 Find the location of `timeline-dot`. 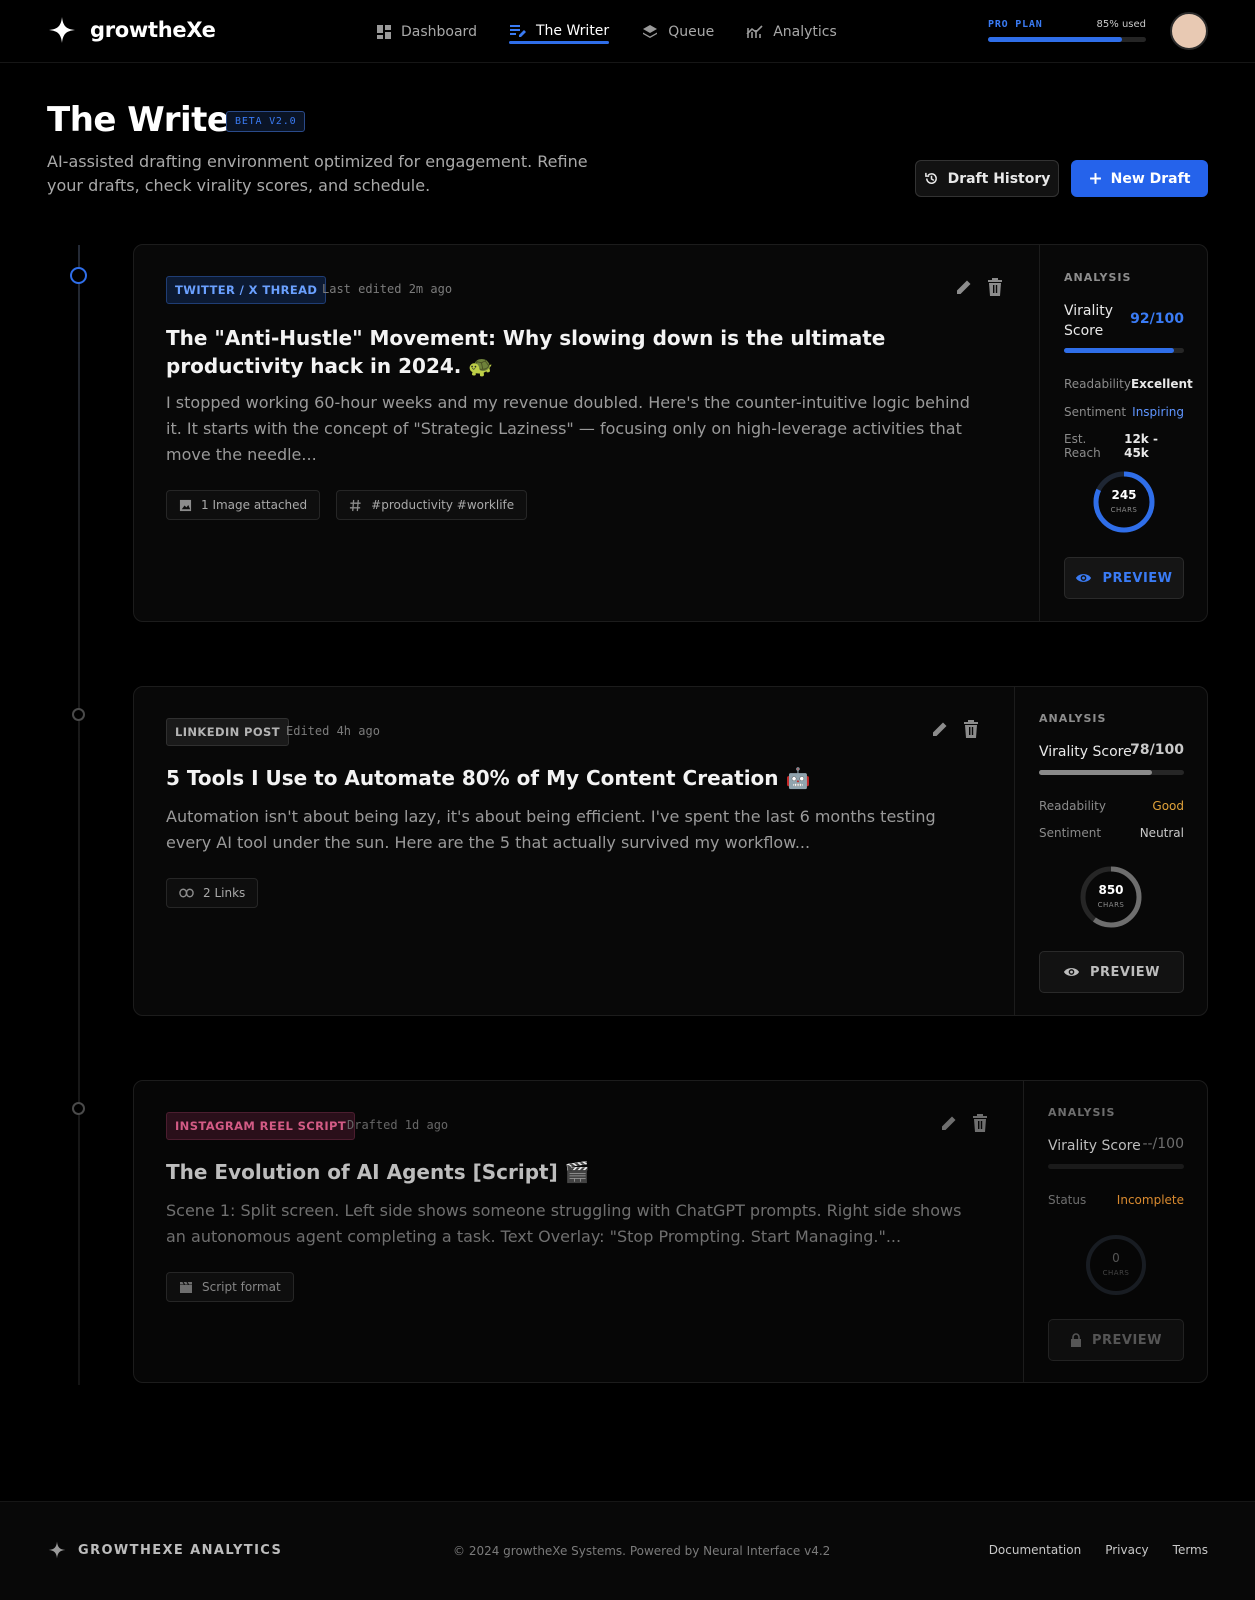

timeline-dot is located at coordinates (78, 714).